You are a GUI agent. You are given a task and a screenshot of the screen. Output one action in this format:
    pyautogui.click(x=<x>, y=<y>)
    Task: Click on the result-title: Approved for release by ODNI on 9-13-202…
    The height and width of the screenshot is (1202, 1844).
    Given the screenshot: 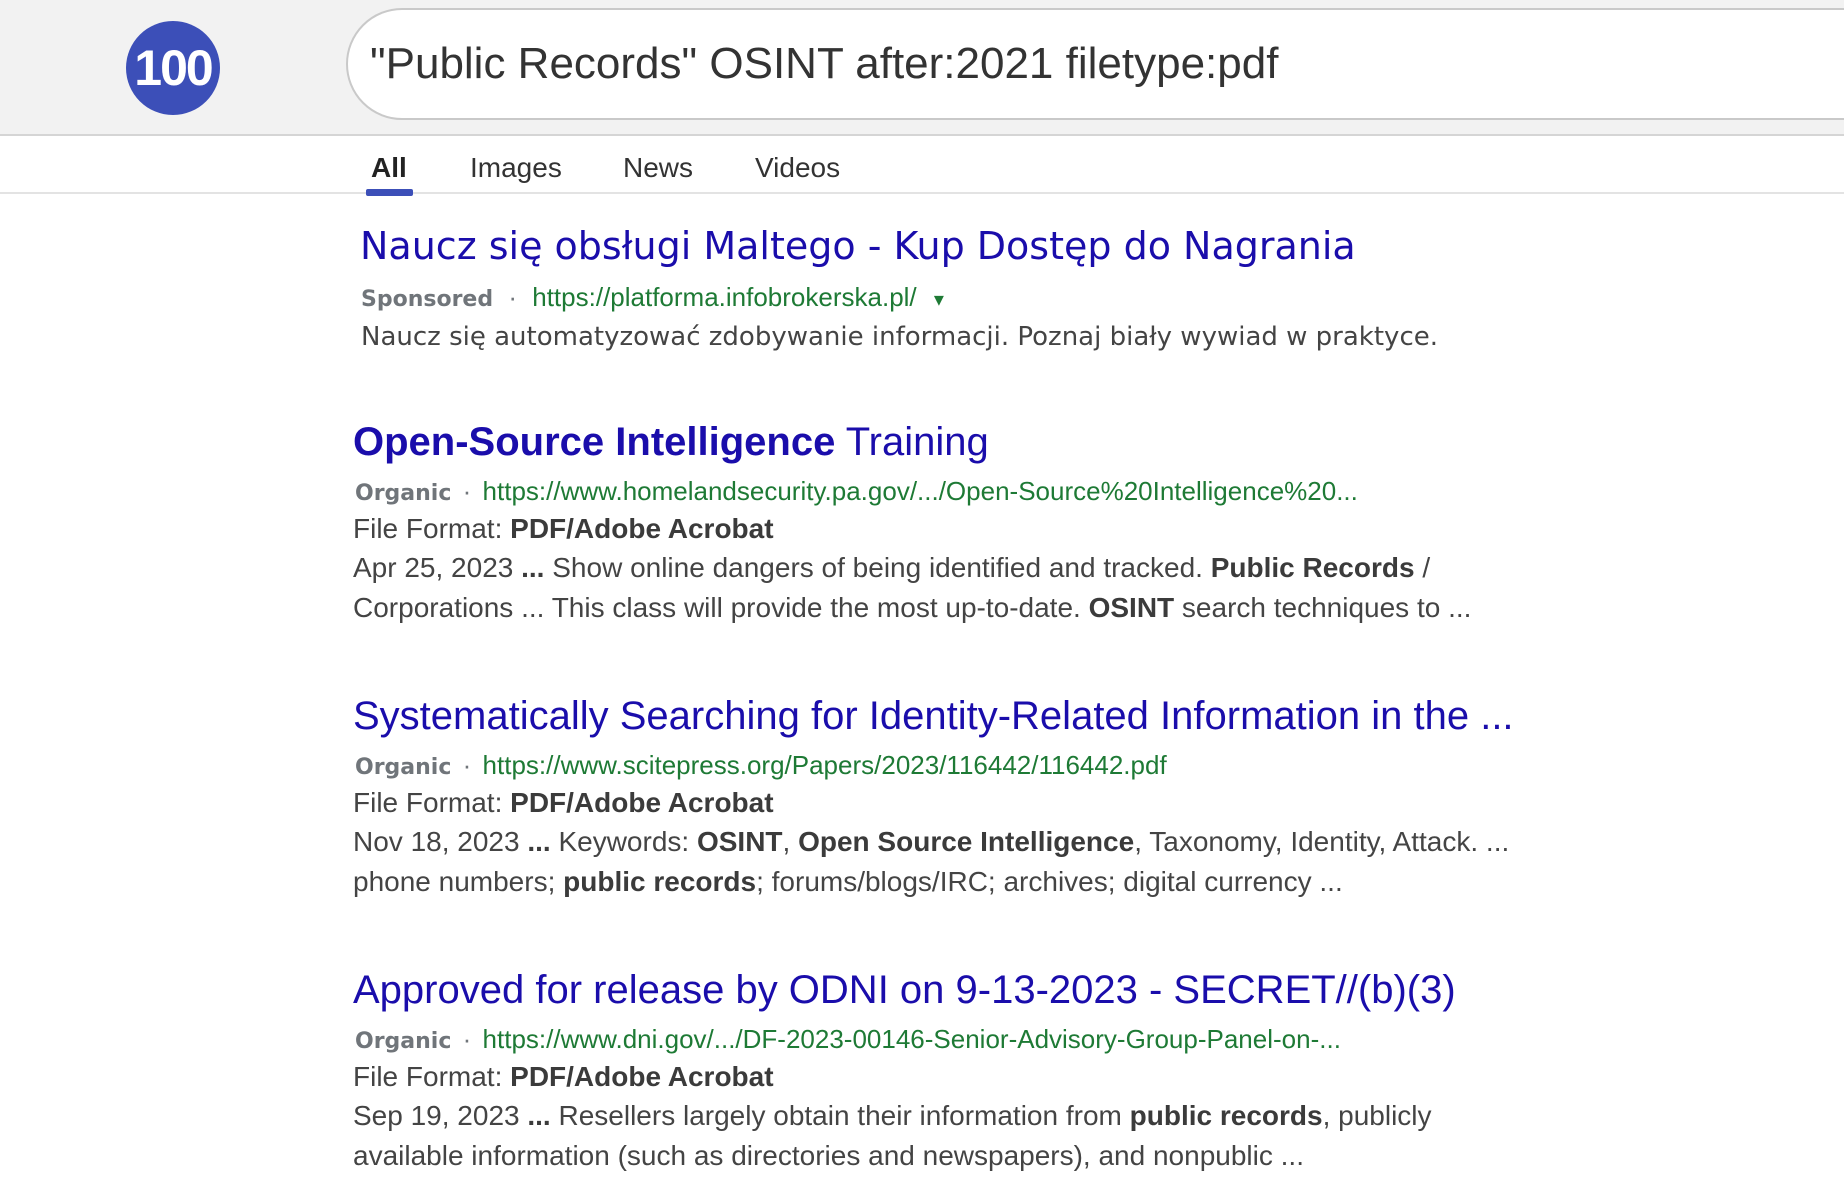 What is the action you would take?
    pyautogui.click(x=904, y=990)
    